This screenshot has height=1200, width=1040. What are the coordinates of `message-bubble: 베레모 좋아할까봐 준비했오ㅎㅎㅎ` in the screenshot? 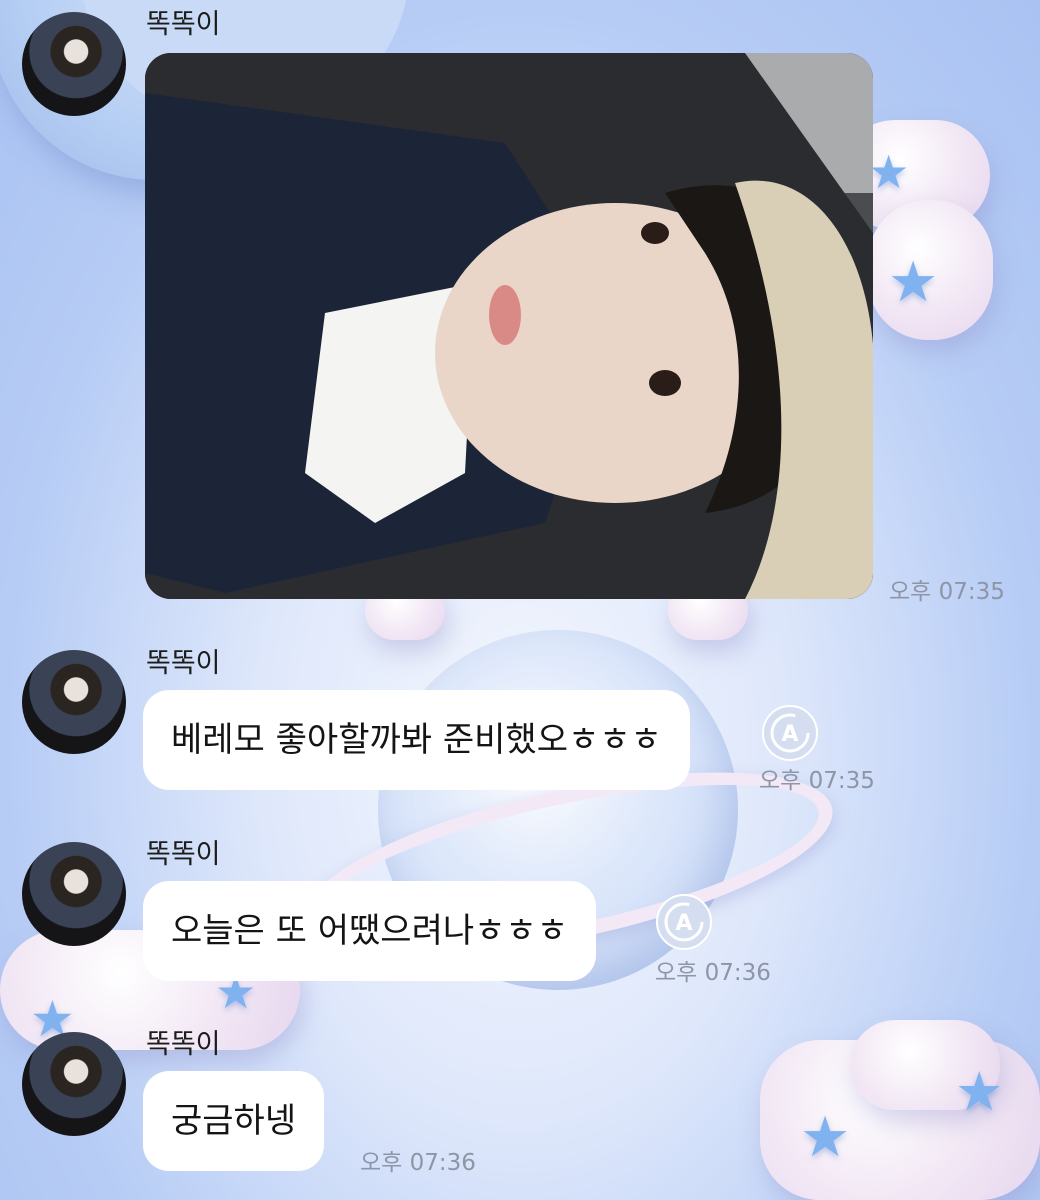 It's located at (416, 740).